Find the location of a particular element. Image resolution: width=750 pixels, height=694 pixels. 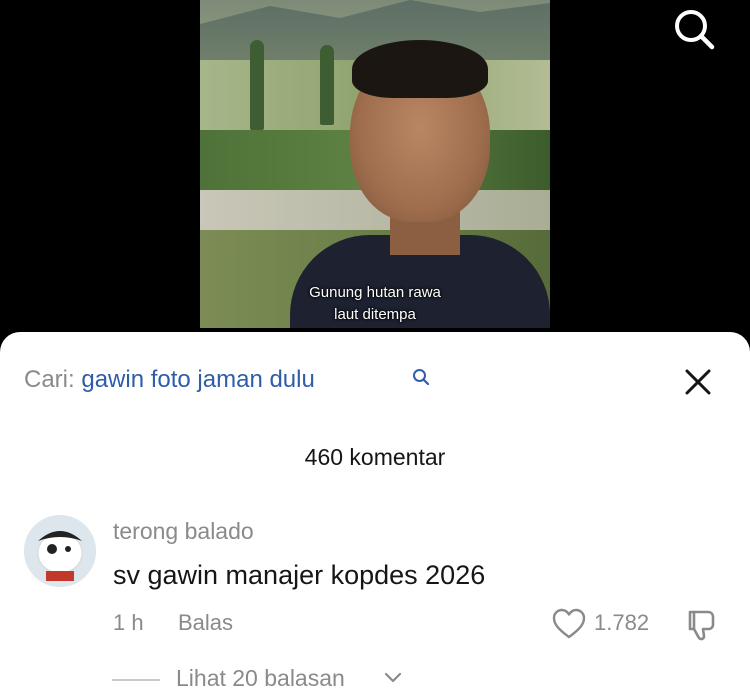

close-icon is located at coordinates (698, 382).